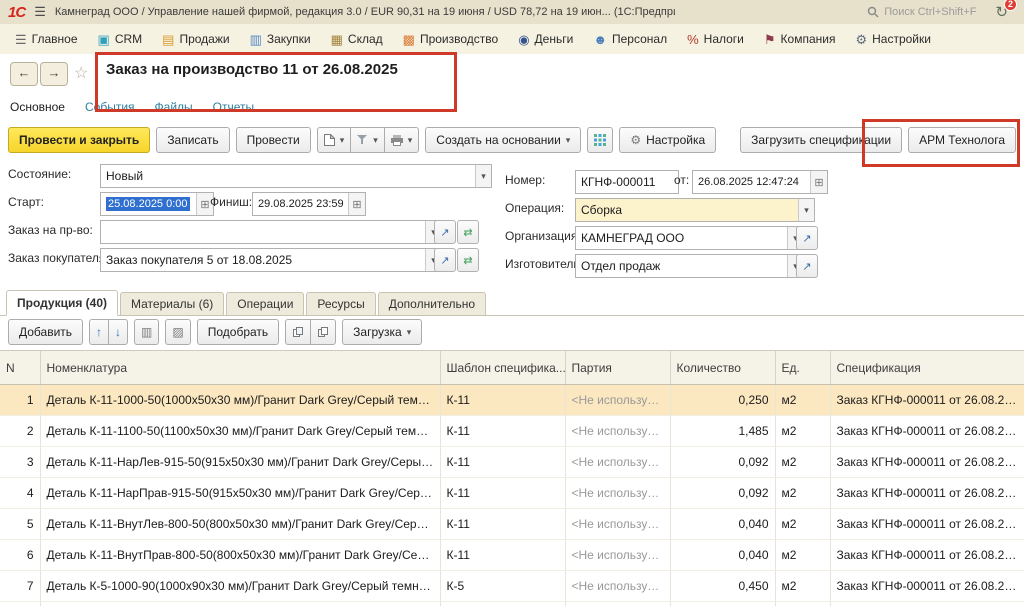  I want to click on reports-button, so click(600, 140).